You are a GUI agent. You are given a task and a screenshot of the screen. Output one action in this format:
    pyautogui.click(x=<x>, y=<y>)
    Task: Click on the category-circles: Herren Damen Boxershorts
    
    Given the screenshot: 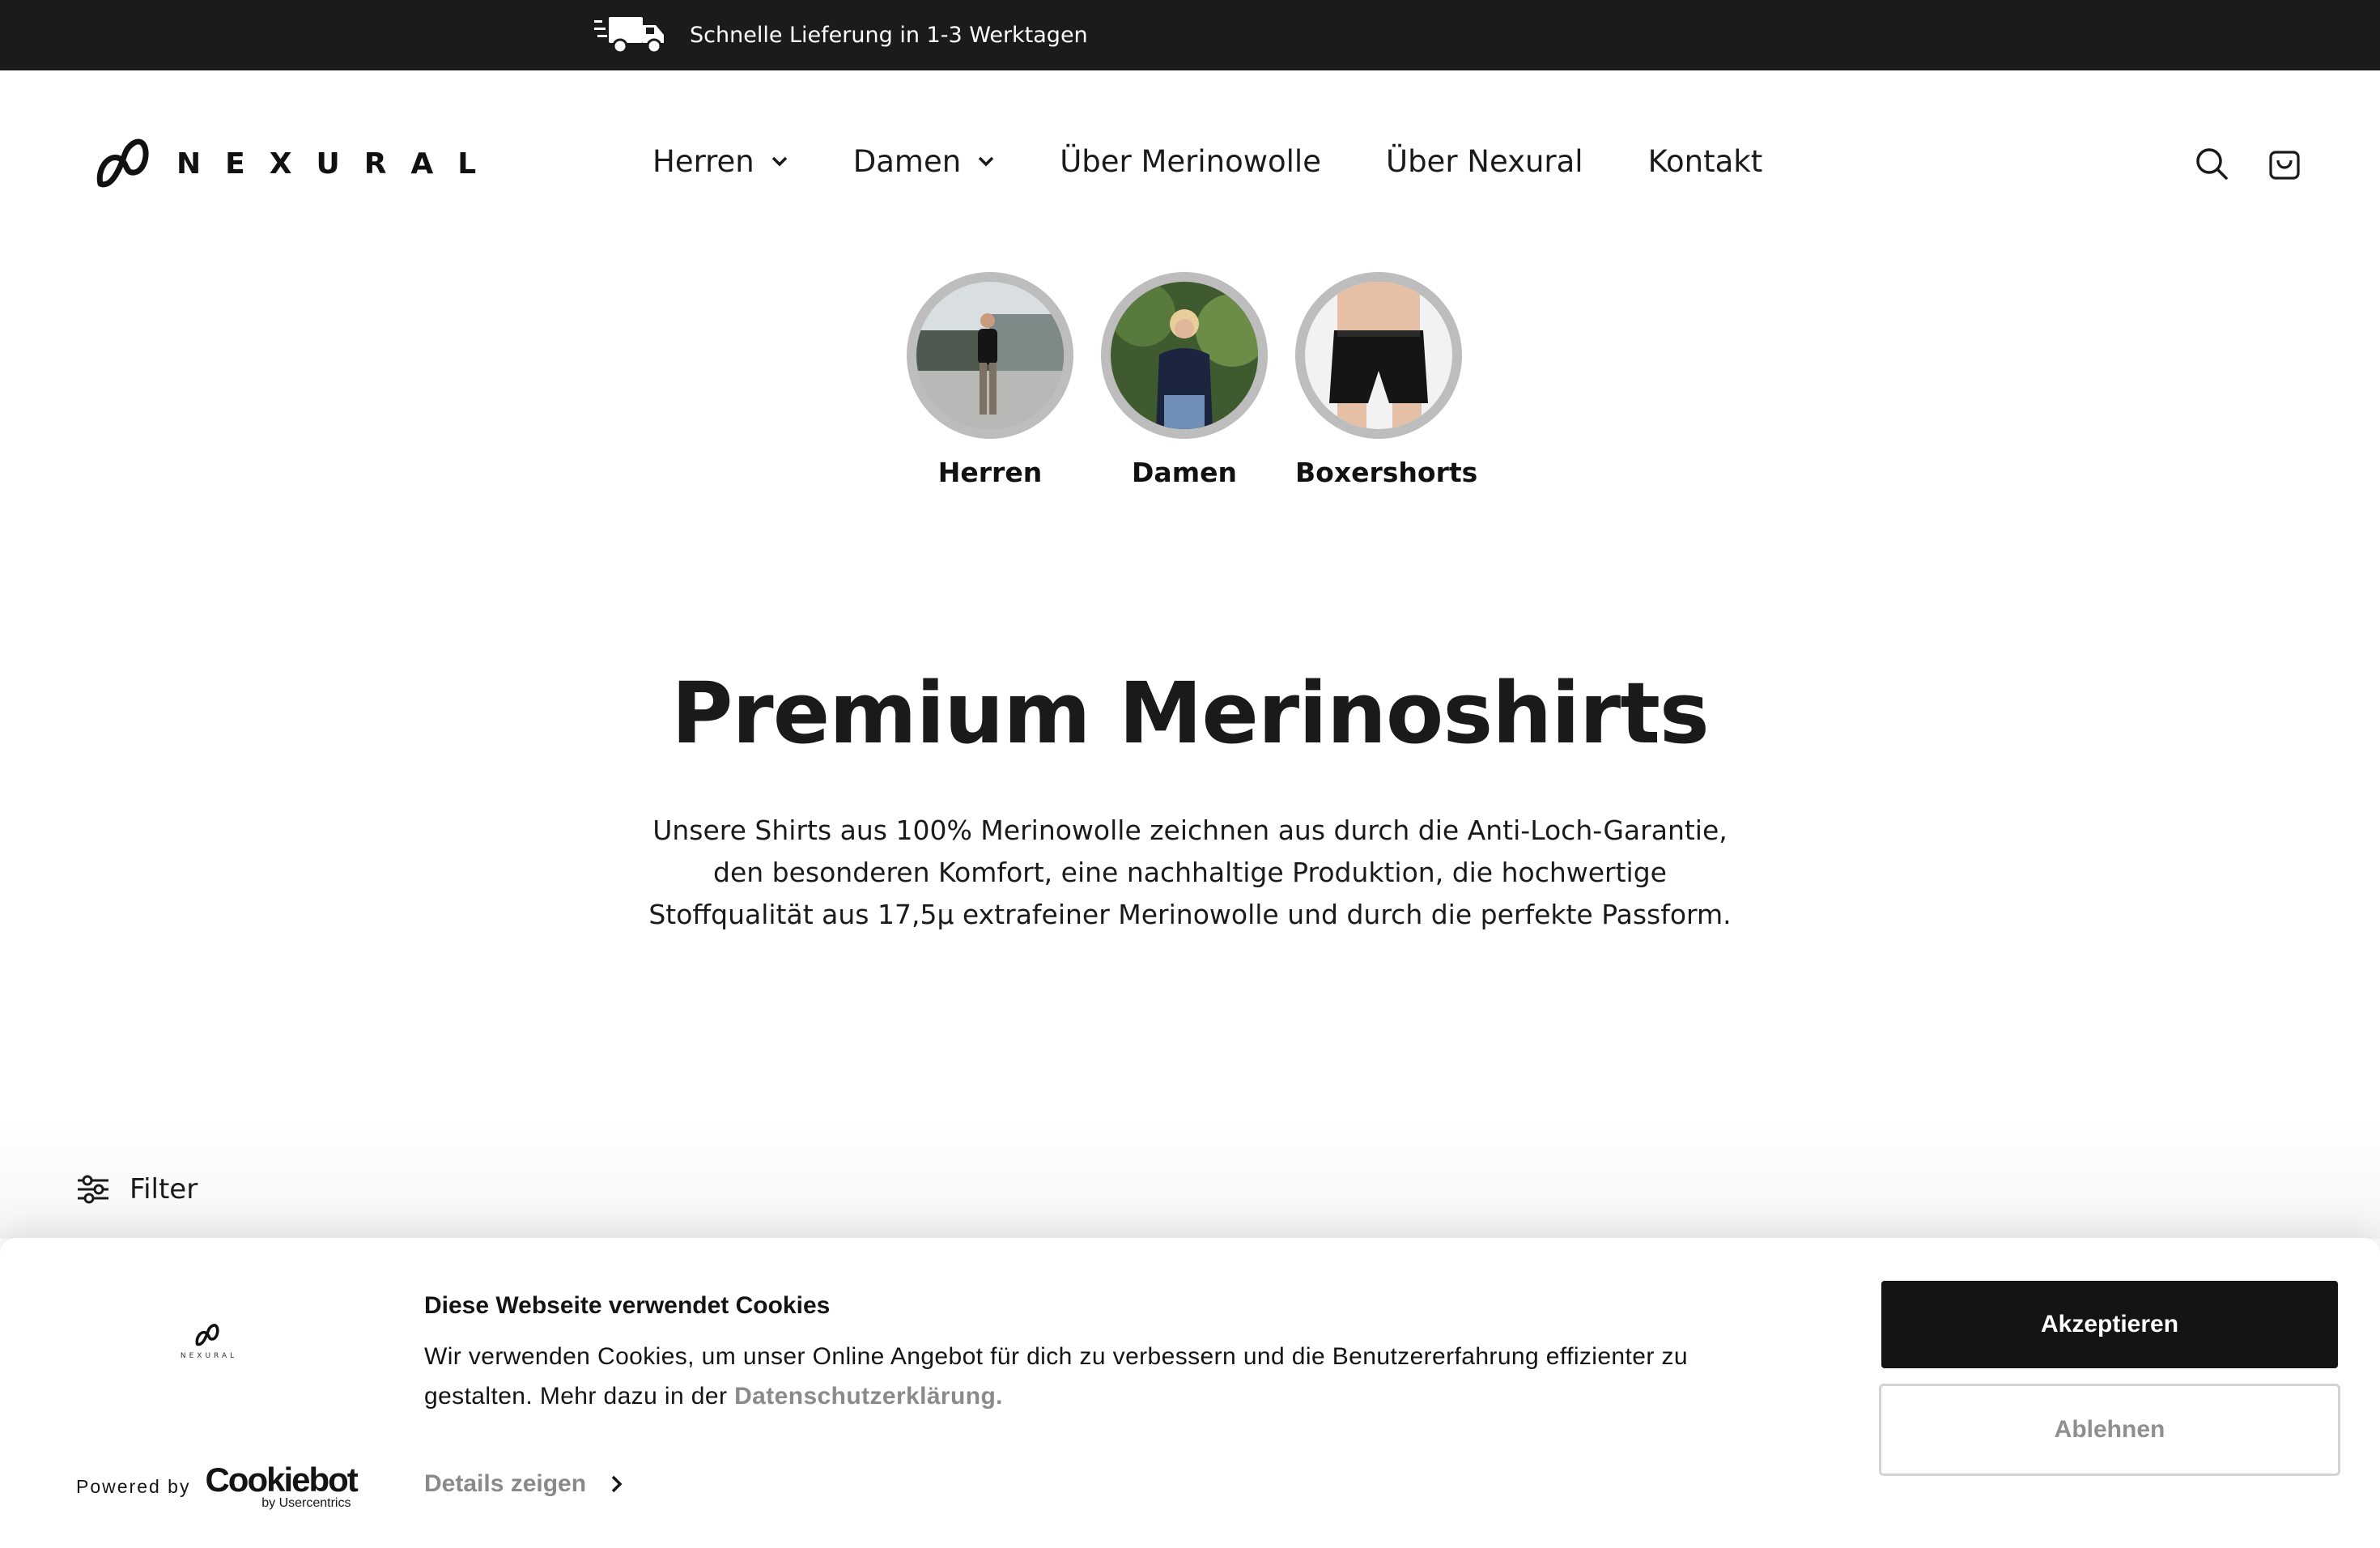 What is the action you would take?
    pyautogui.click(x=1193, y=386)
    